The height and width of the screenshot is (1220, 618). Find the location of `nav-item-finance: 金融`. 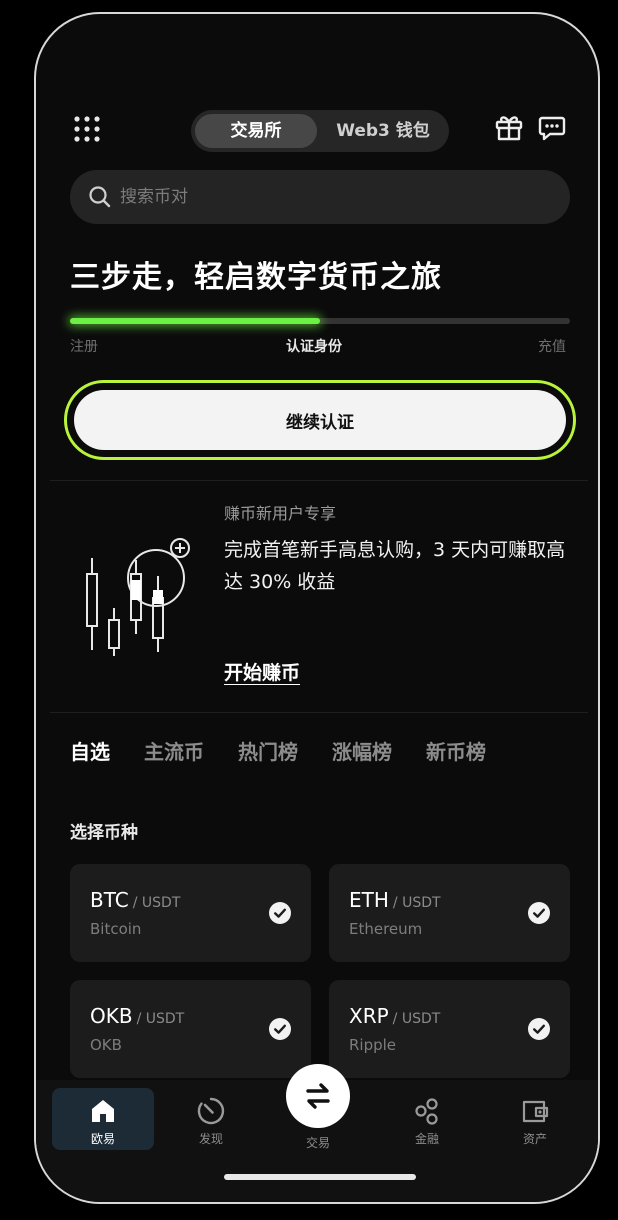

nav-item-finance: 金融 is located at coordinates (427, 1119).